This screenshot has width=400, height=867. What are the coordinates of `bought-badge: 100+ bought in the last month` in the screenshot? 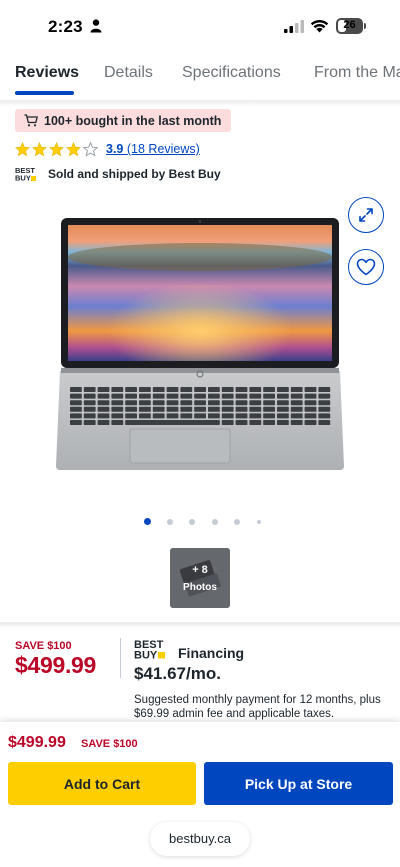 It's located at (123, 120).